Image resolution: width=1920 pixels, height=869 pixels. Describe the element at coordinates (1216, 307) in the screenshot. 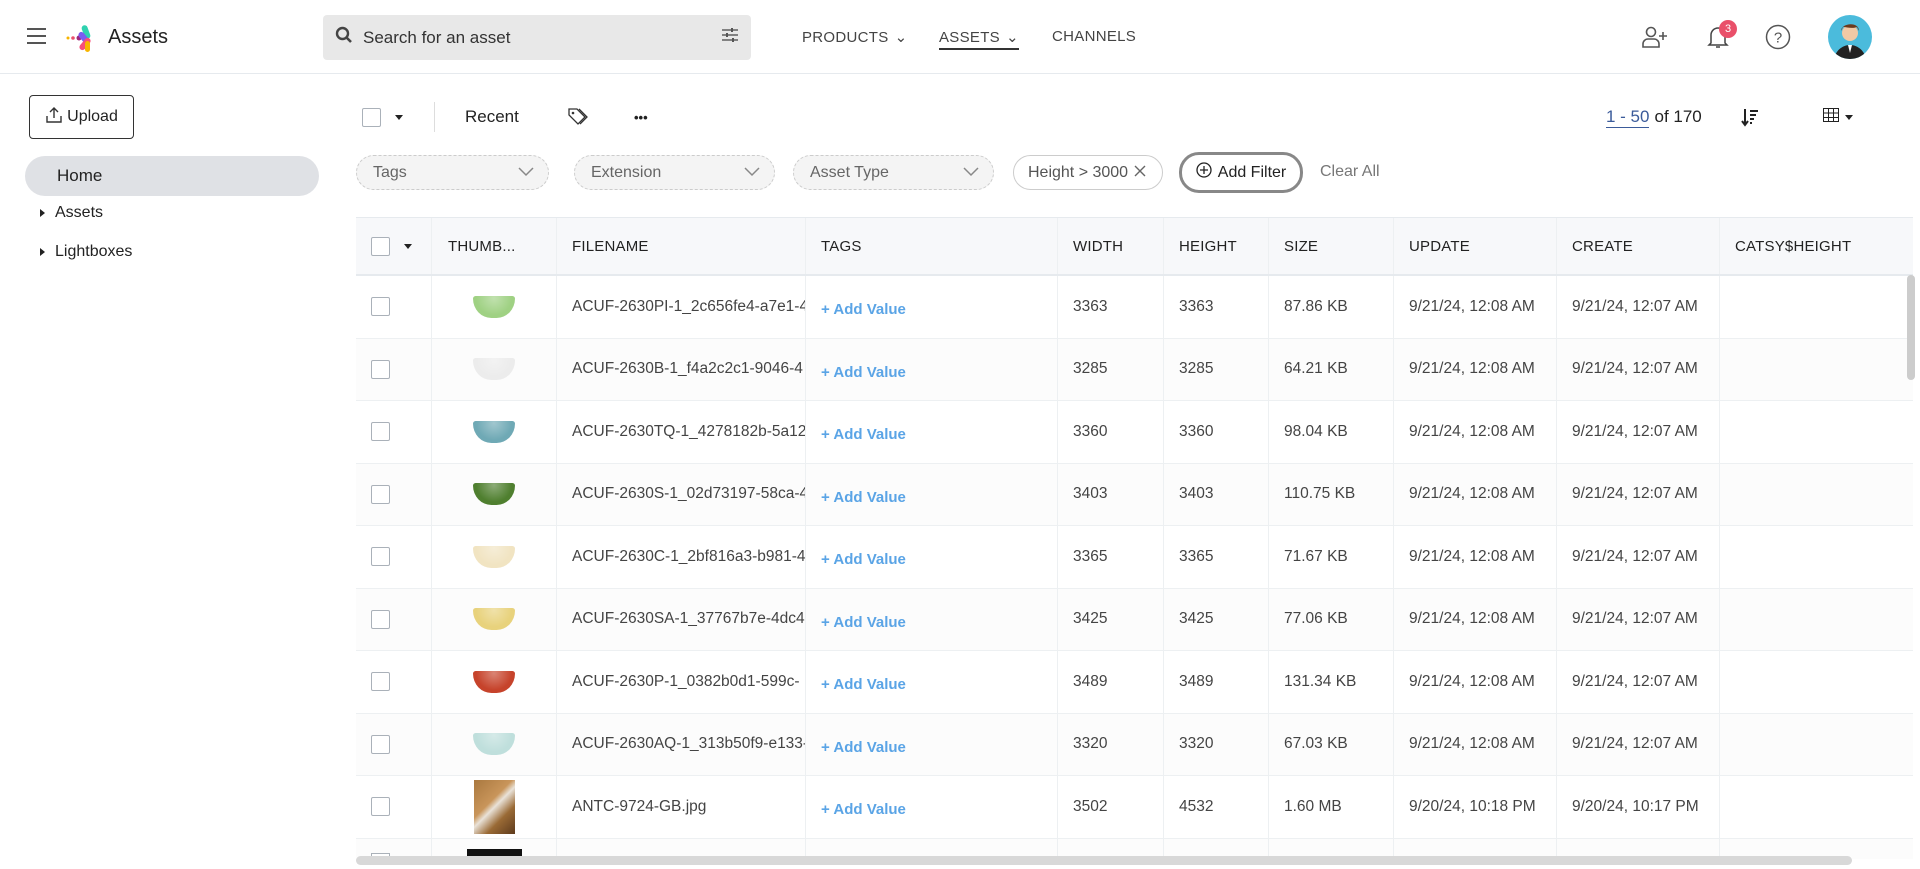

I see `height-cell: 3363` at that location.